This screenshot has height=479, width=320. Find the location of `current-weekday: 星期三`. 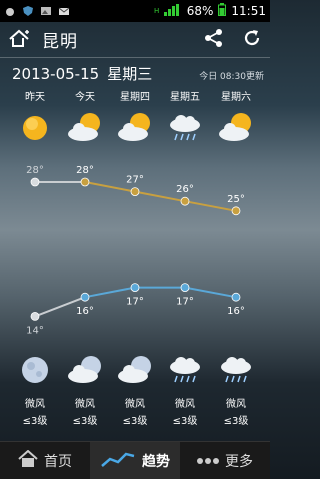

current-weekday: 星期三 is located at coordinates (130, 74).